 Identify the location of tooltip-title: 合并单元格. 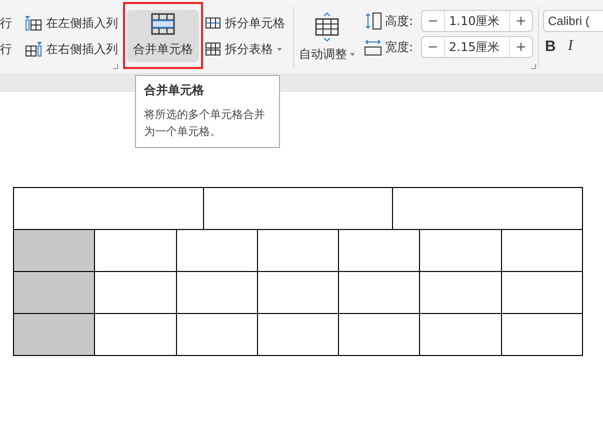
(174, 90).